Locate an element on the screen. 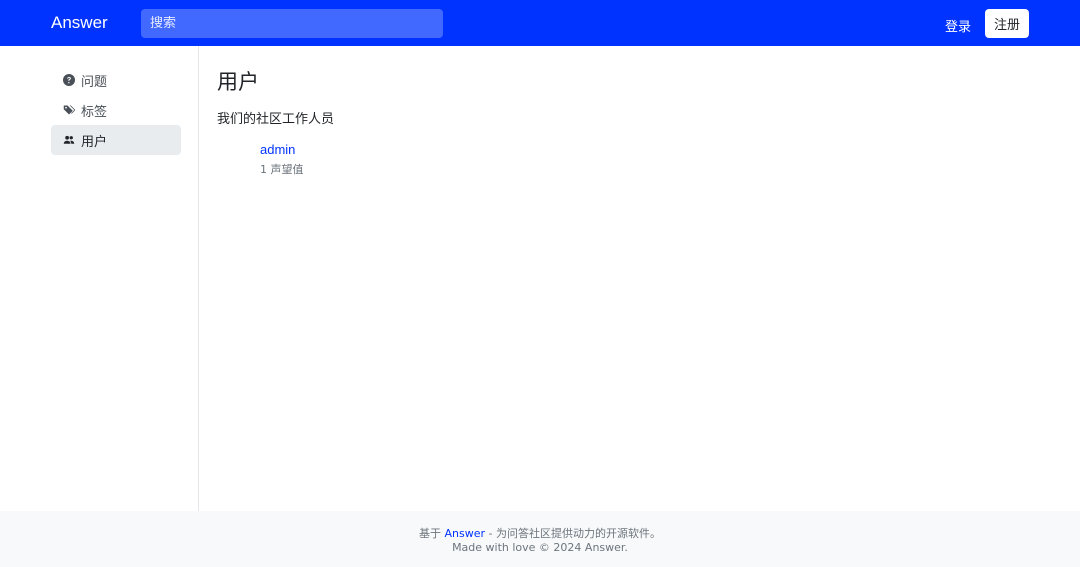 The image size is (1080, 567). top-navbar: Answer 登录 注册 is located at coordinates (540, 23).